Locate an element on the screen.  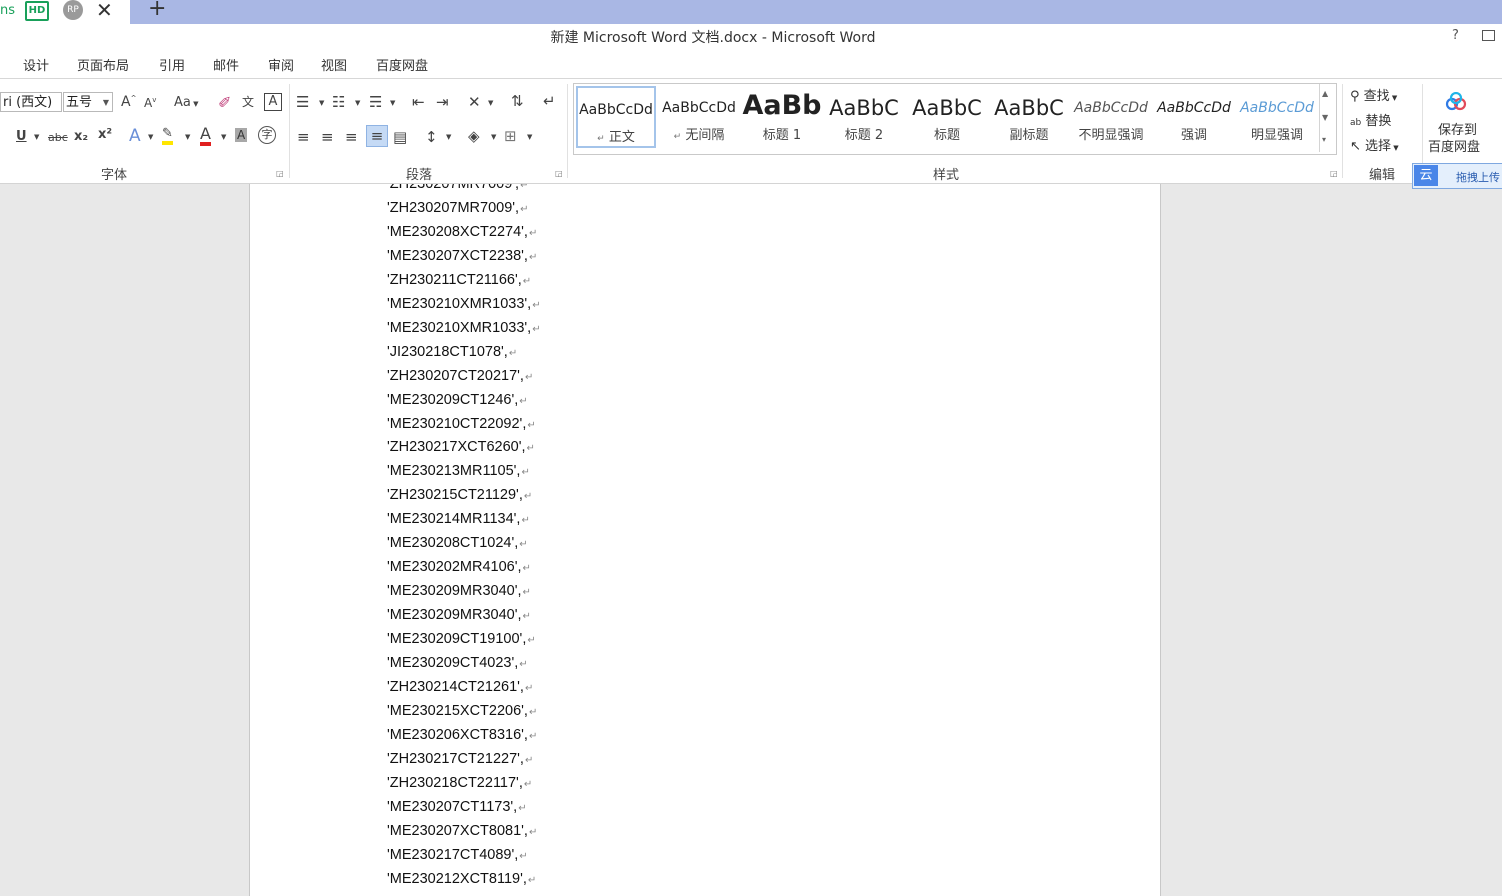
chinese-layout-icon: ✕ is located at coordinates (474, 102).